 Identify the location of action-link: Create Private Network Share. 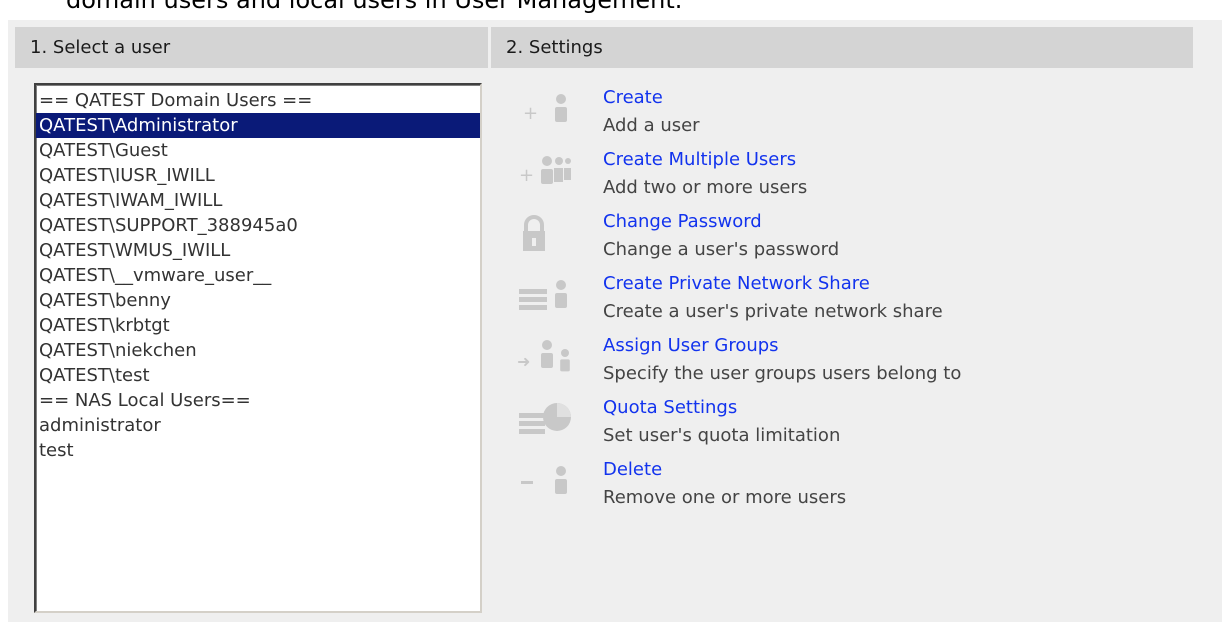
(736, 283).